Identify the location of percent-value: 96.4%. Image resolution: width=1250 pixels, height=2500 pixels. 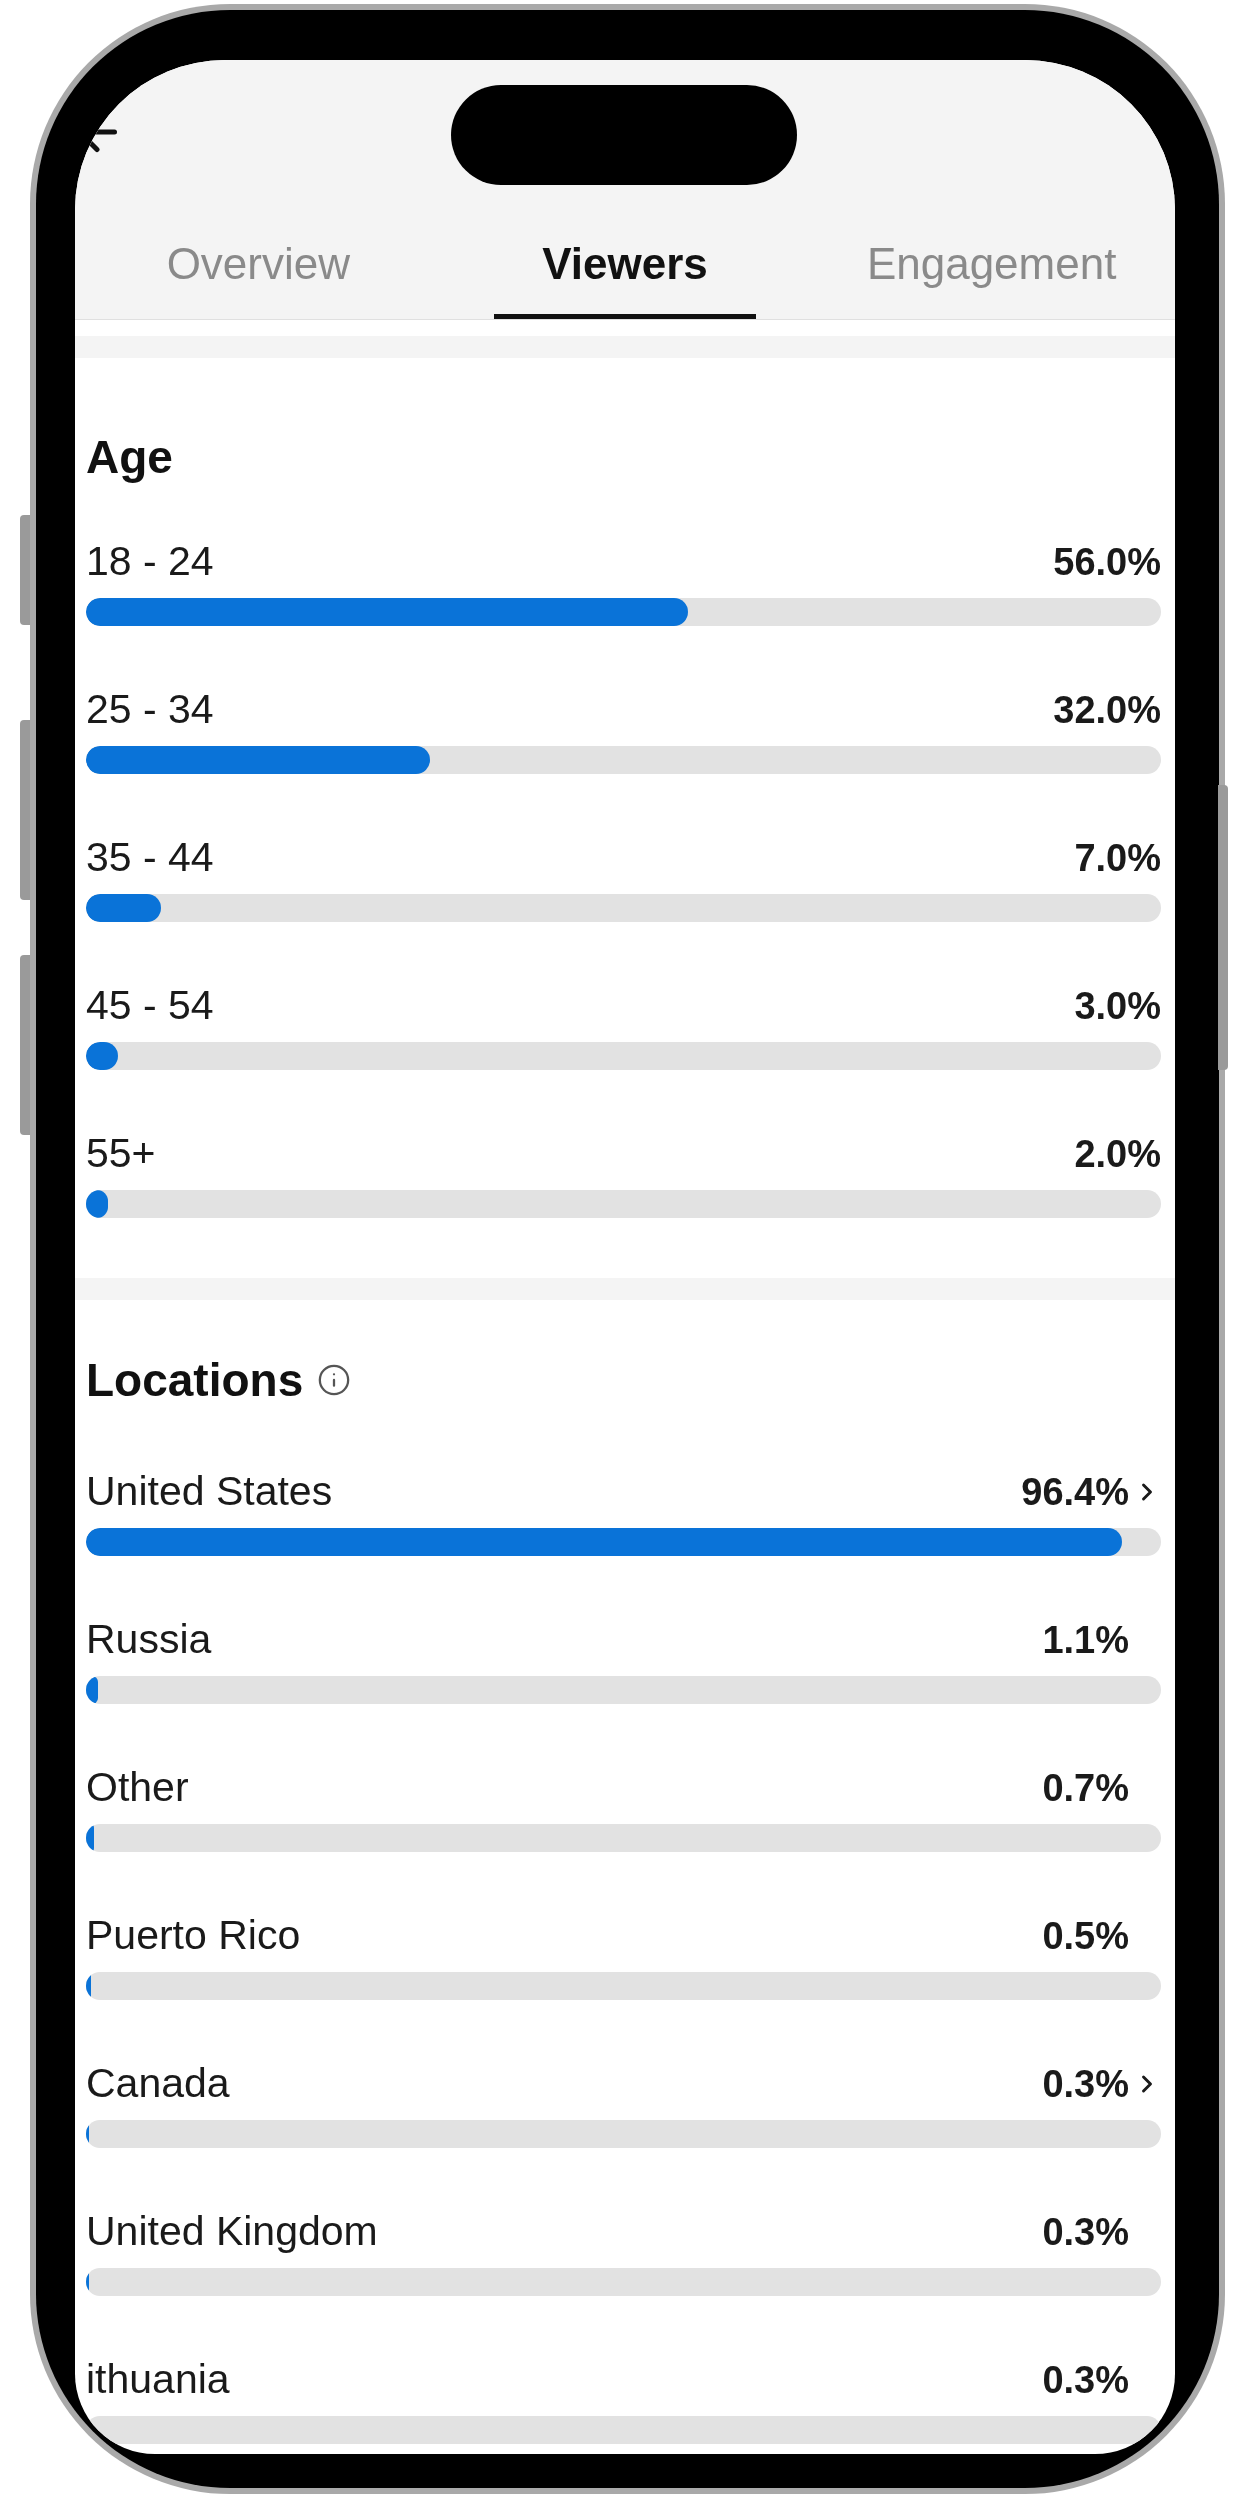
(1075, 1492).